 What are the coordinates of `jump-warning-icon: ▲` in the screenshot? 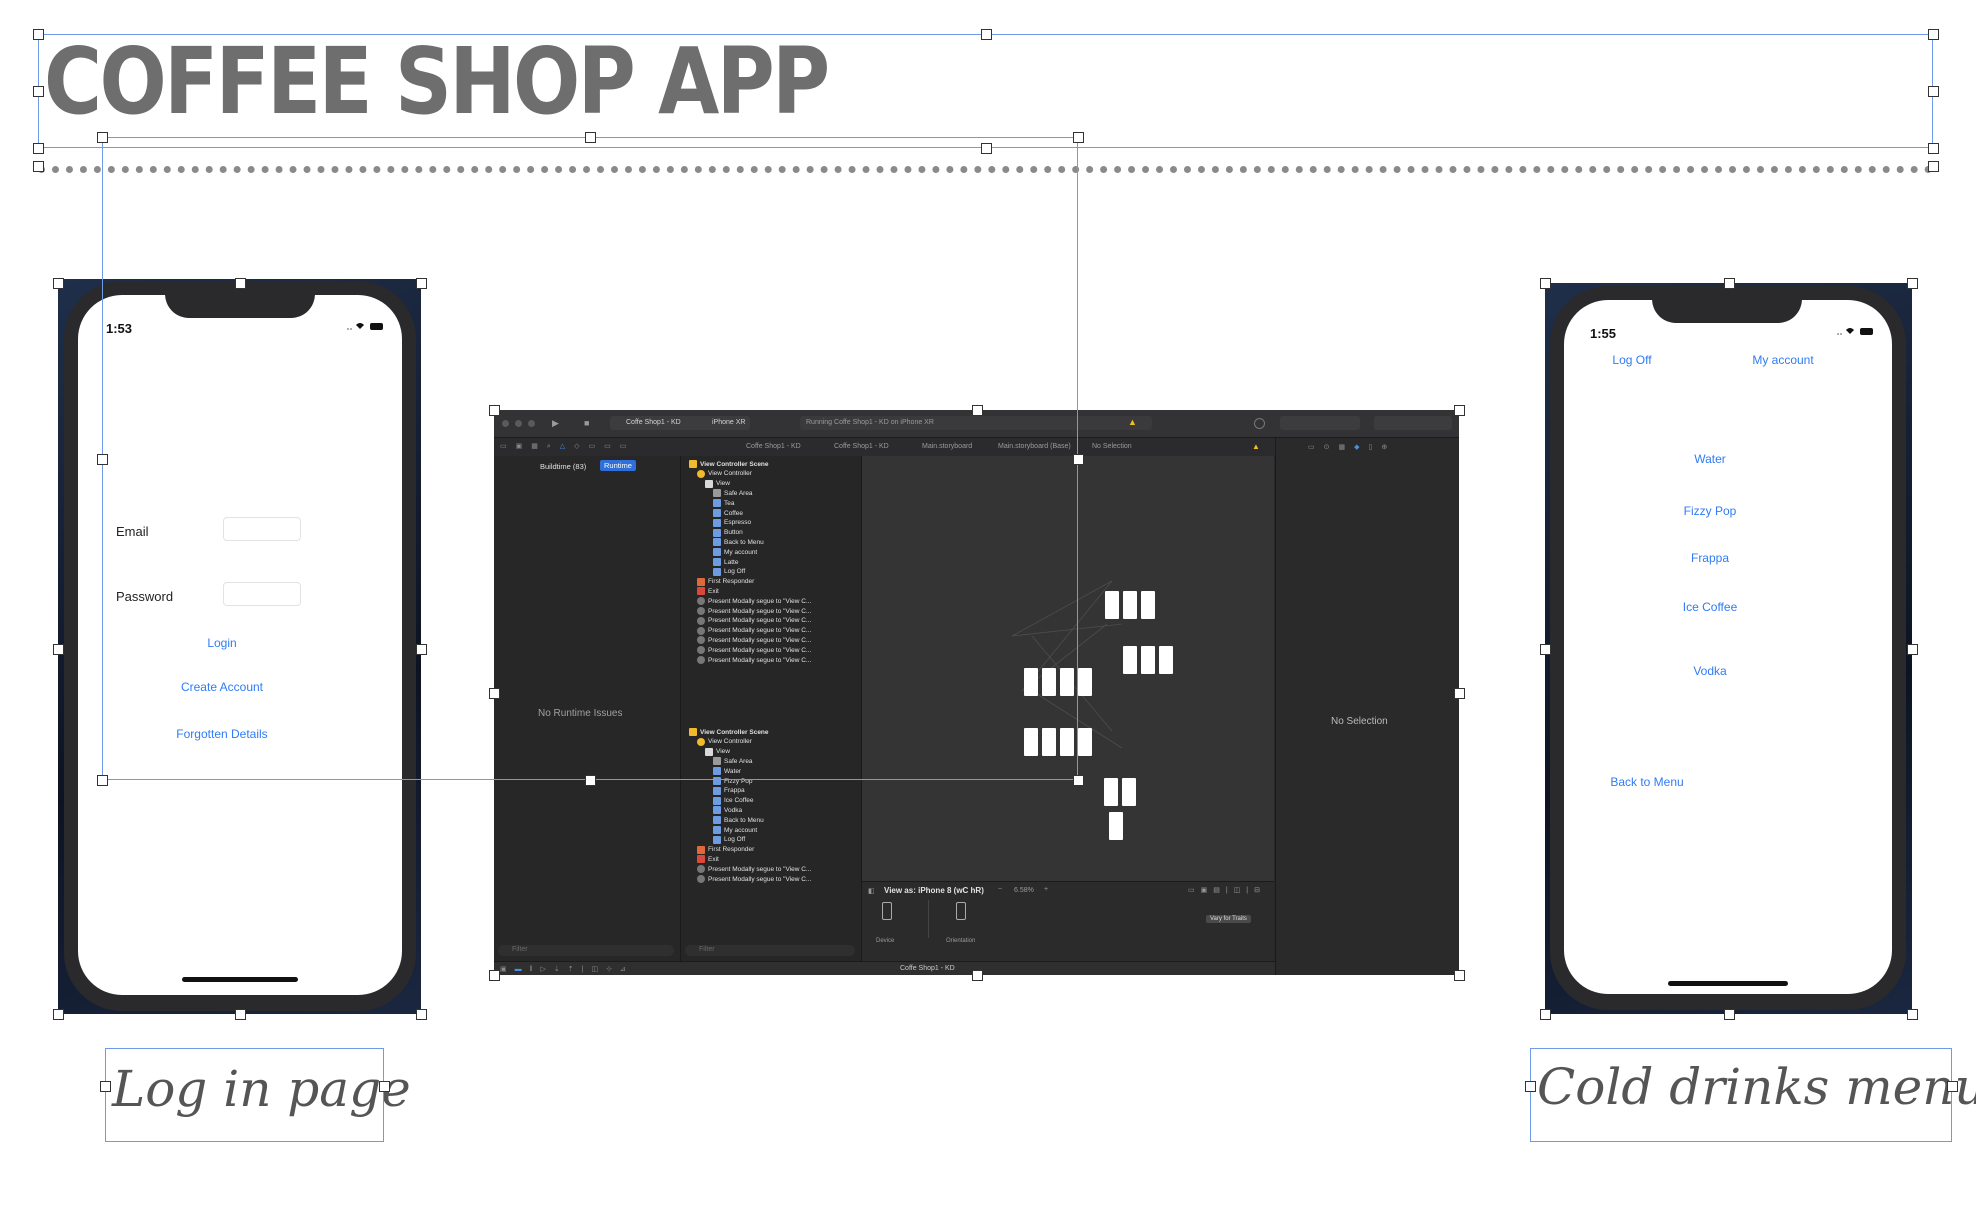 It's located at (1256, 446).